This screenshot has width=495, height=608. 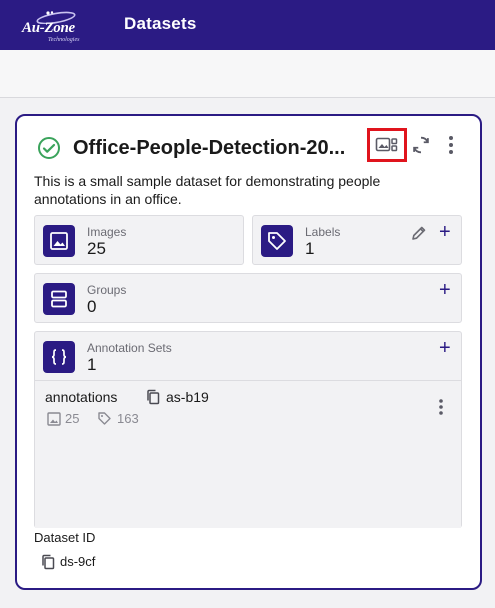 What do you see at coordinates (445, 232) in the screenshot?
I see `add-label-button: +` at bounding box center [445, 232].